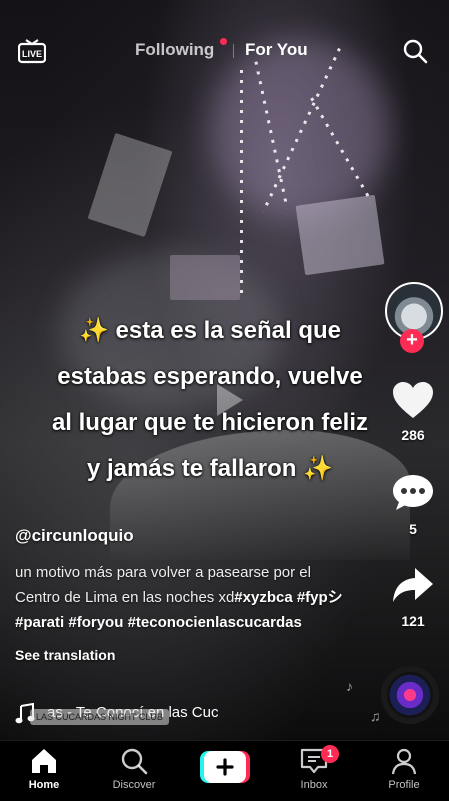 The image size is (449, 801). What do you see at coordinates (215, 622) in the screenshot?
I see `hashtag-link: #teconocienlascucardas` at bounding box center [215, 622].